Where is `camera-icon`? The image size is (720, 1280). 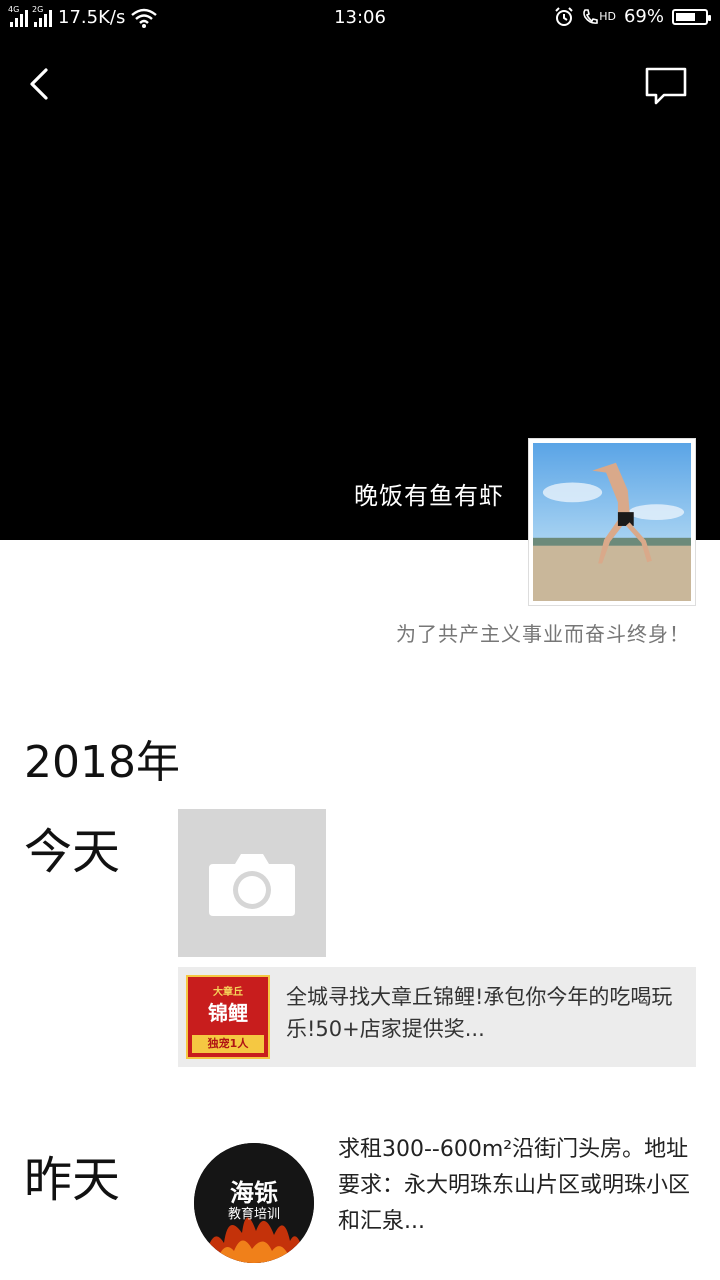 camera-icon is located at coordinates (252, 885).